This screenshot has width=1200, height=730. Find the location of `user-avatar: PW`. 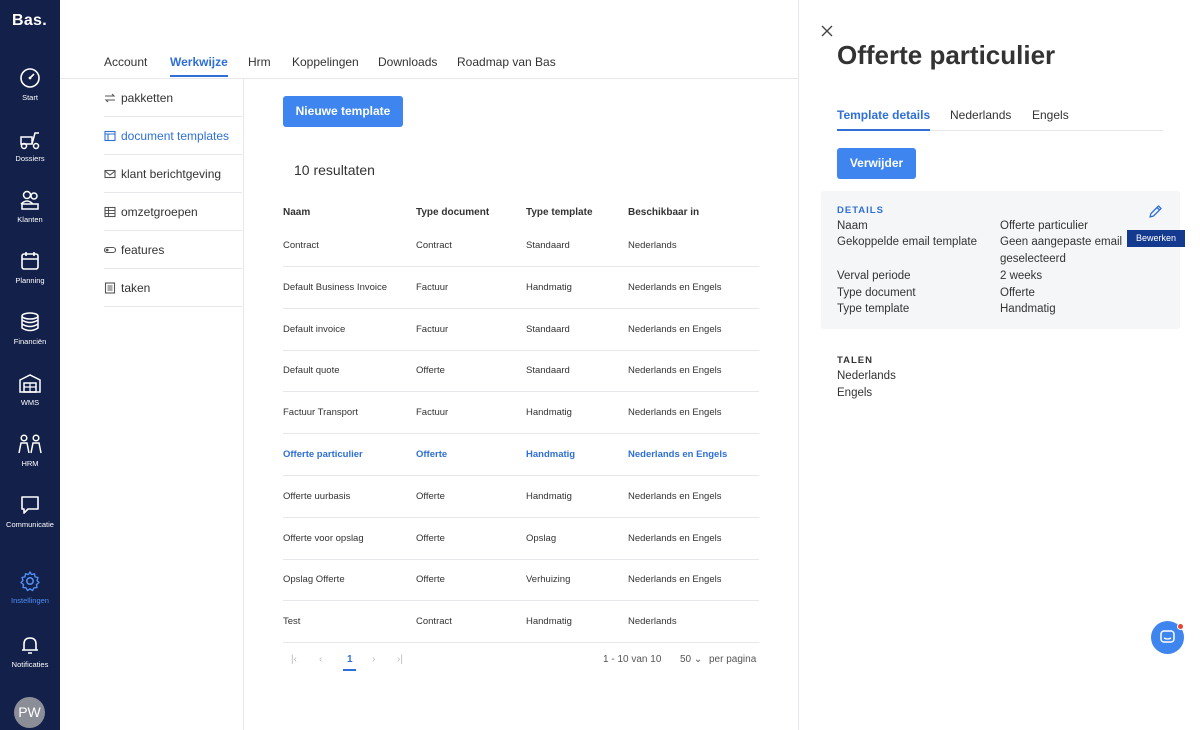

user-avatar: PW is located at coordinates (29, 712).